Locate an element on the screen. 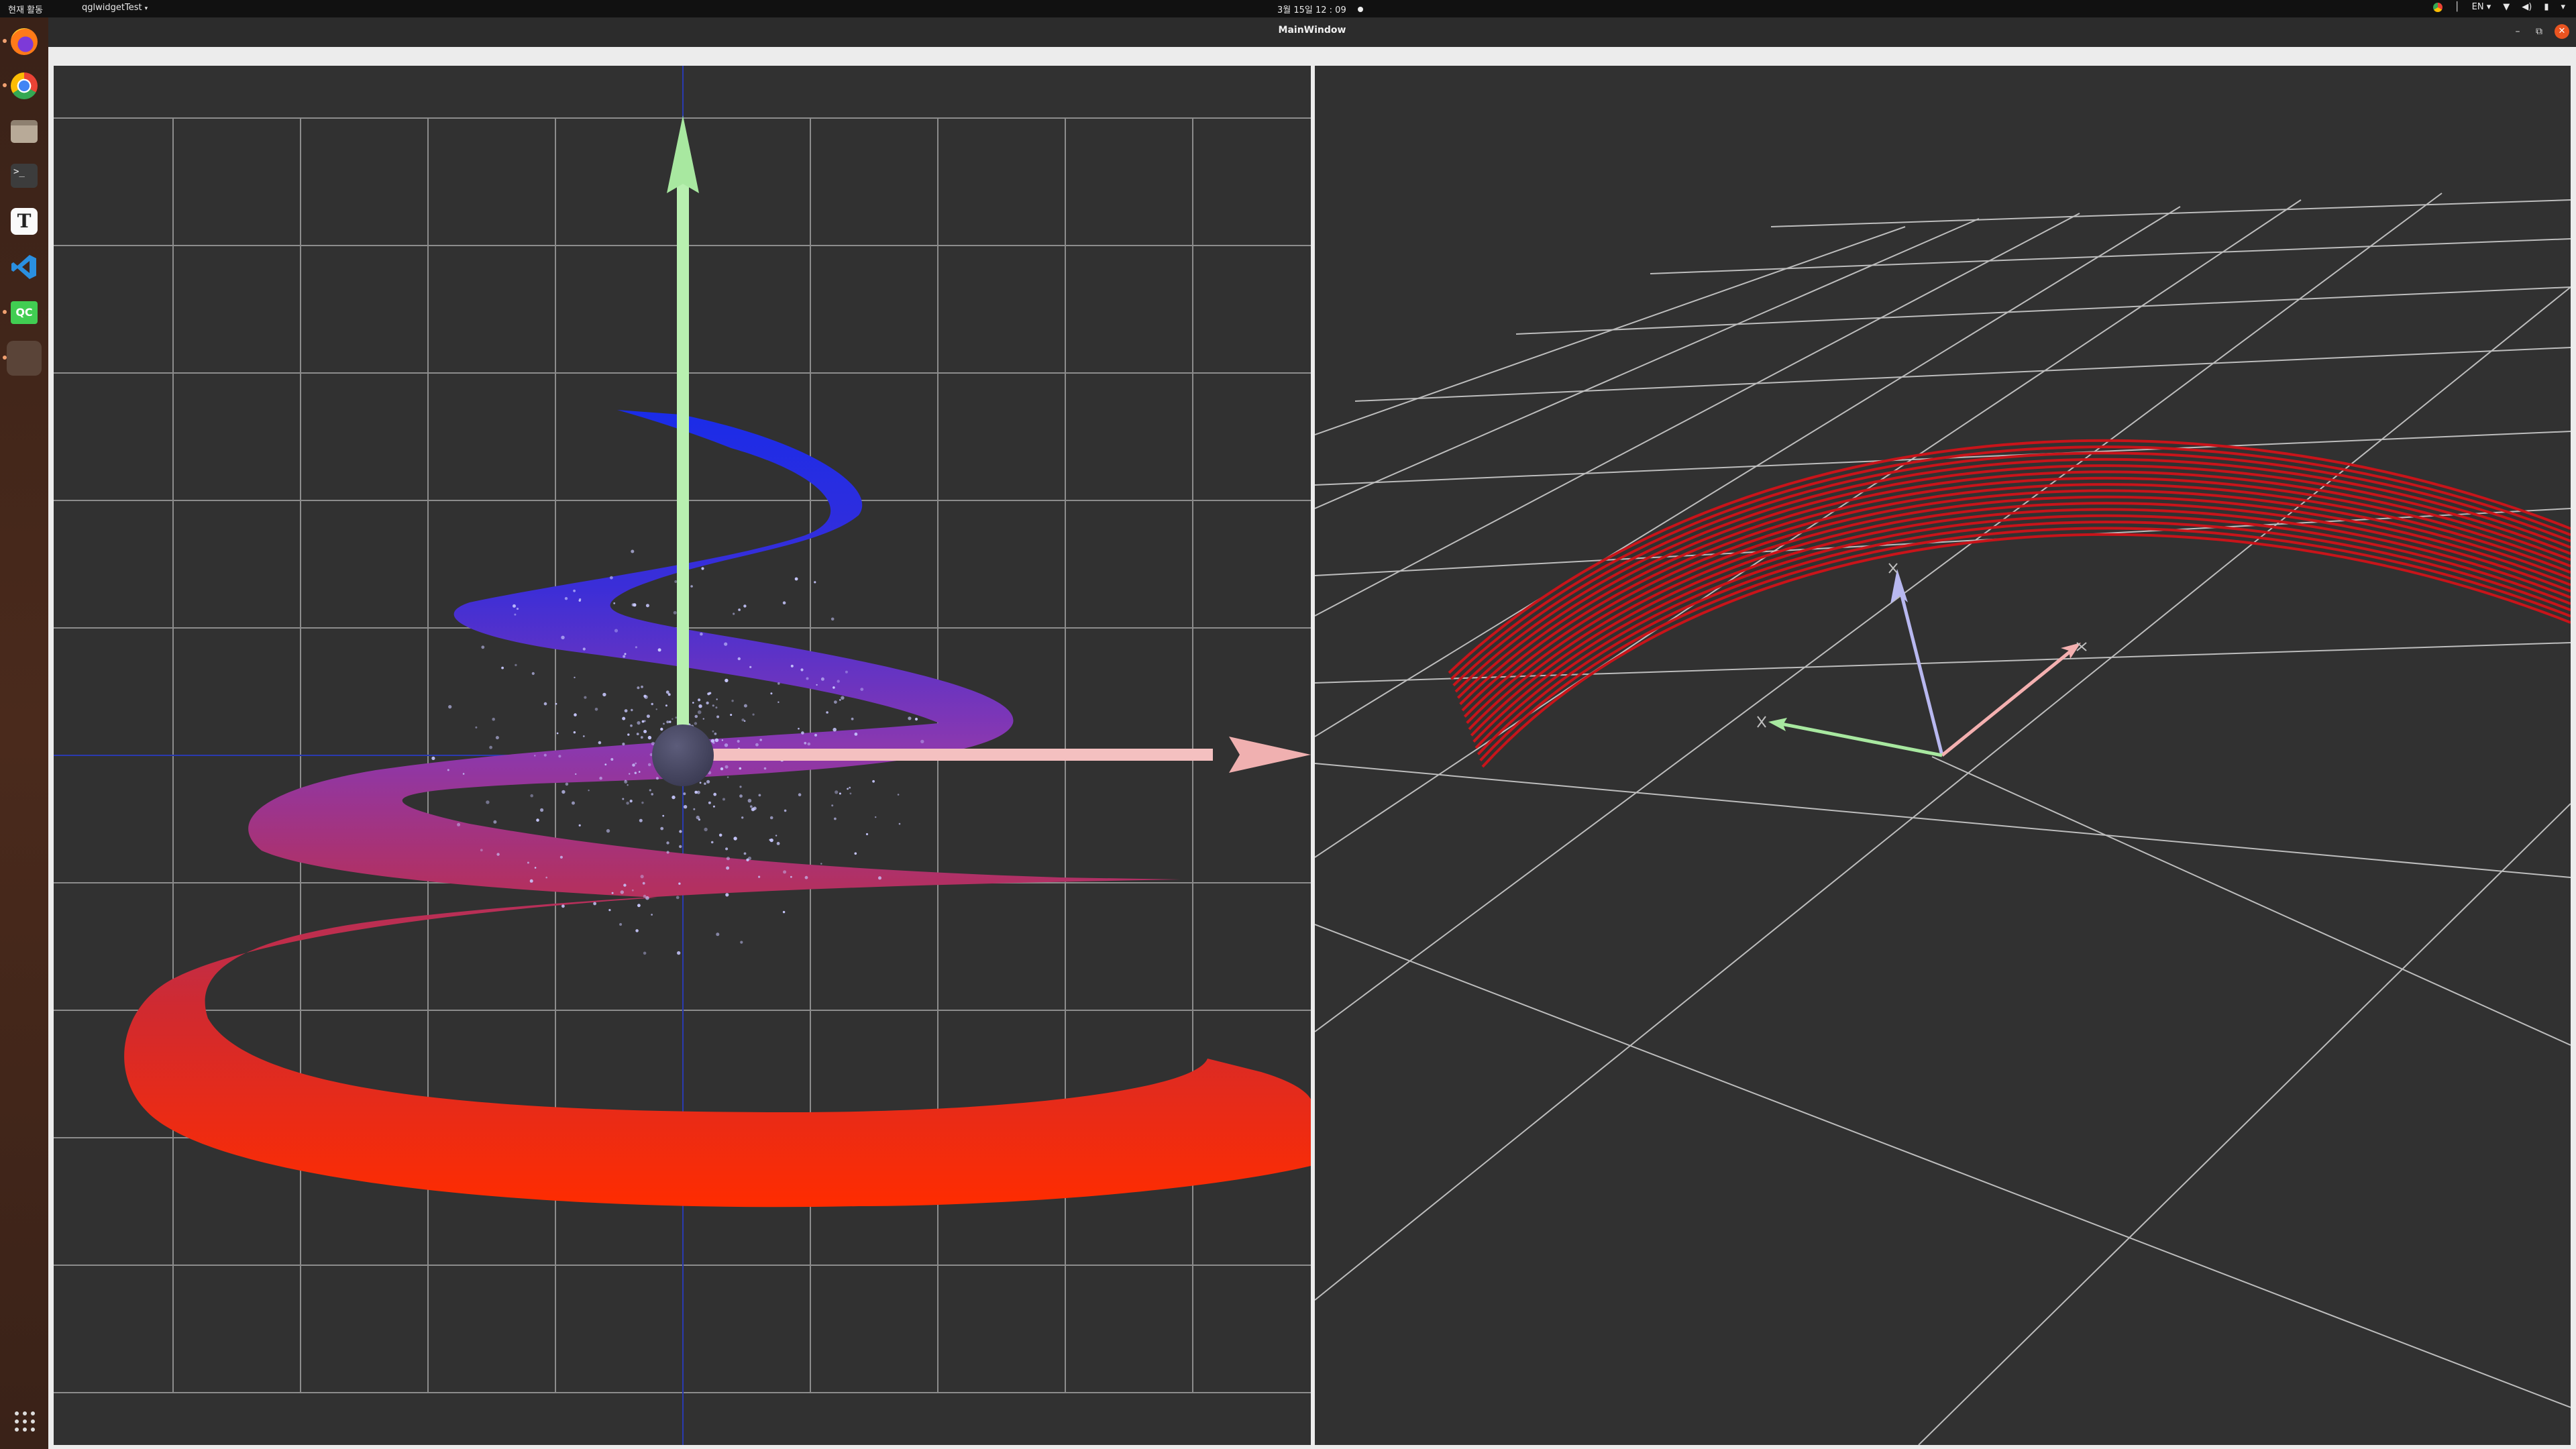 The height and width of the screenshot is (1449, 2576). dock-item-vscode is located at coordinates (24, 267).